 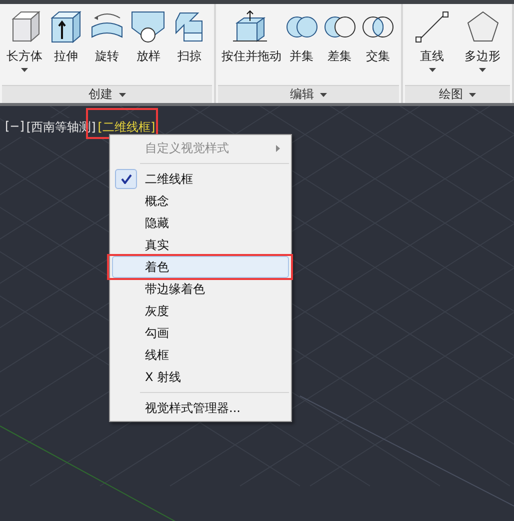 I want to click on presspull-icon, so click(x=251, y=27).